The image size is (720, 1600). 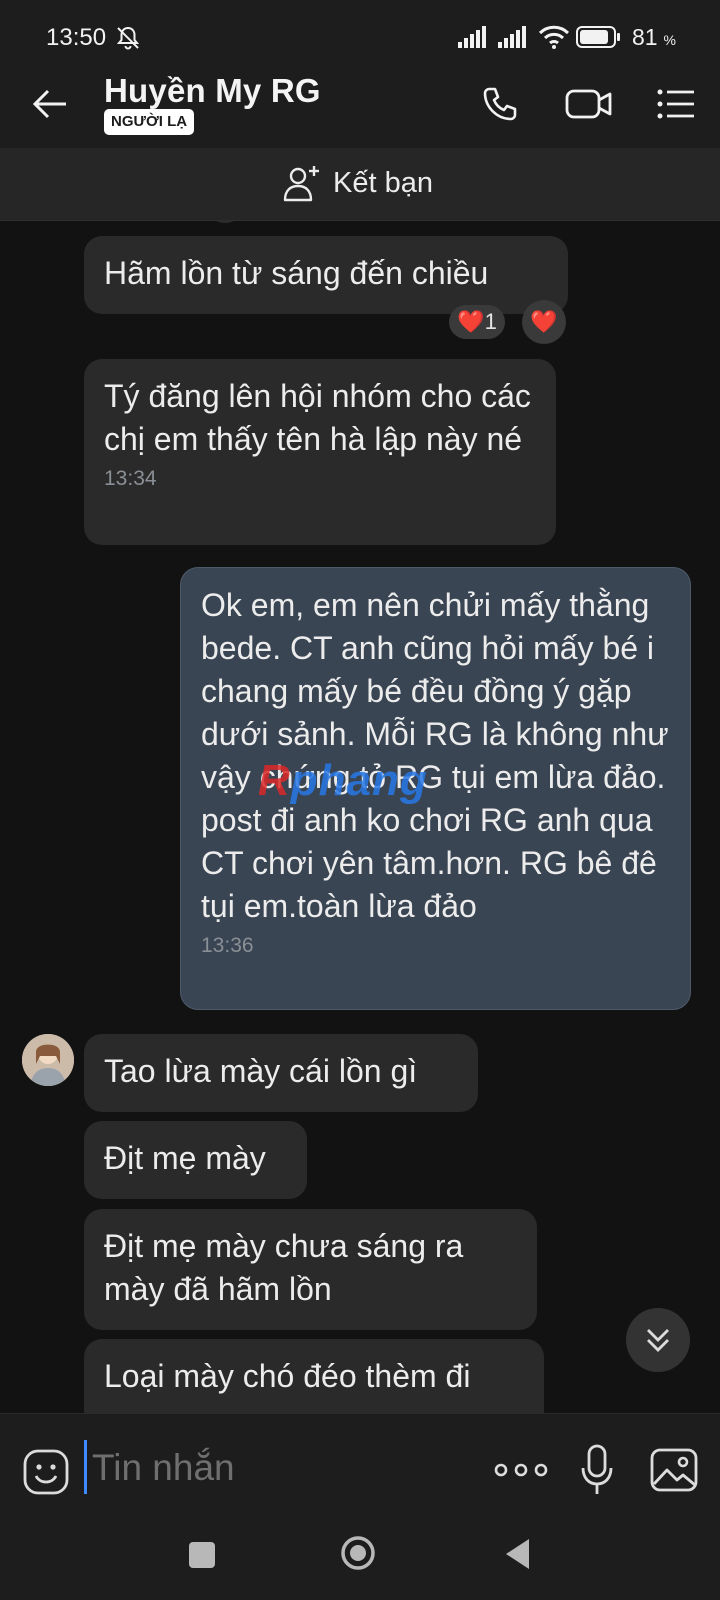 What do you see at coordinates (130, 478) in the screenshot?
I see `message-time: 13:34` at bounding box center [130, 478].